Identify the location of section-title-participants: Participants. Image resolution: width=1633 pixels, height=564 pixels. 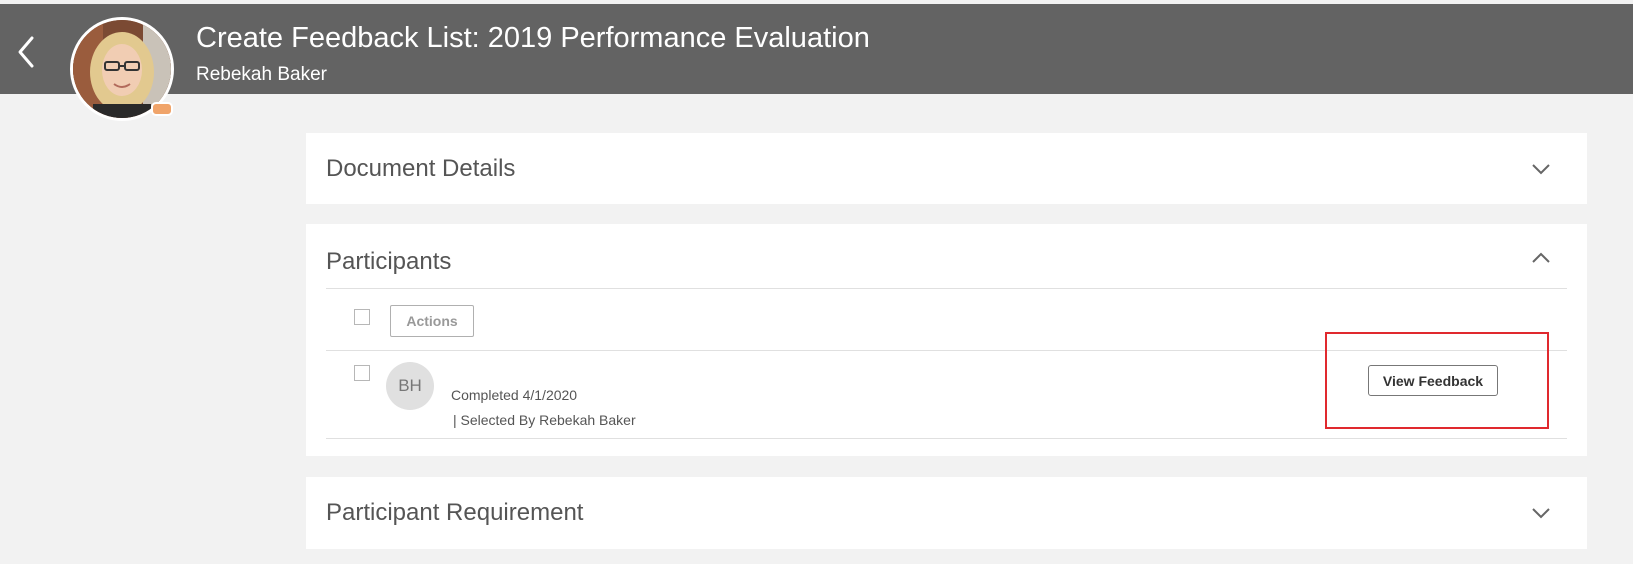
(389, 261).